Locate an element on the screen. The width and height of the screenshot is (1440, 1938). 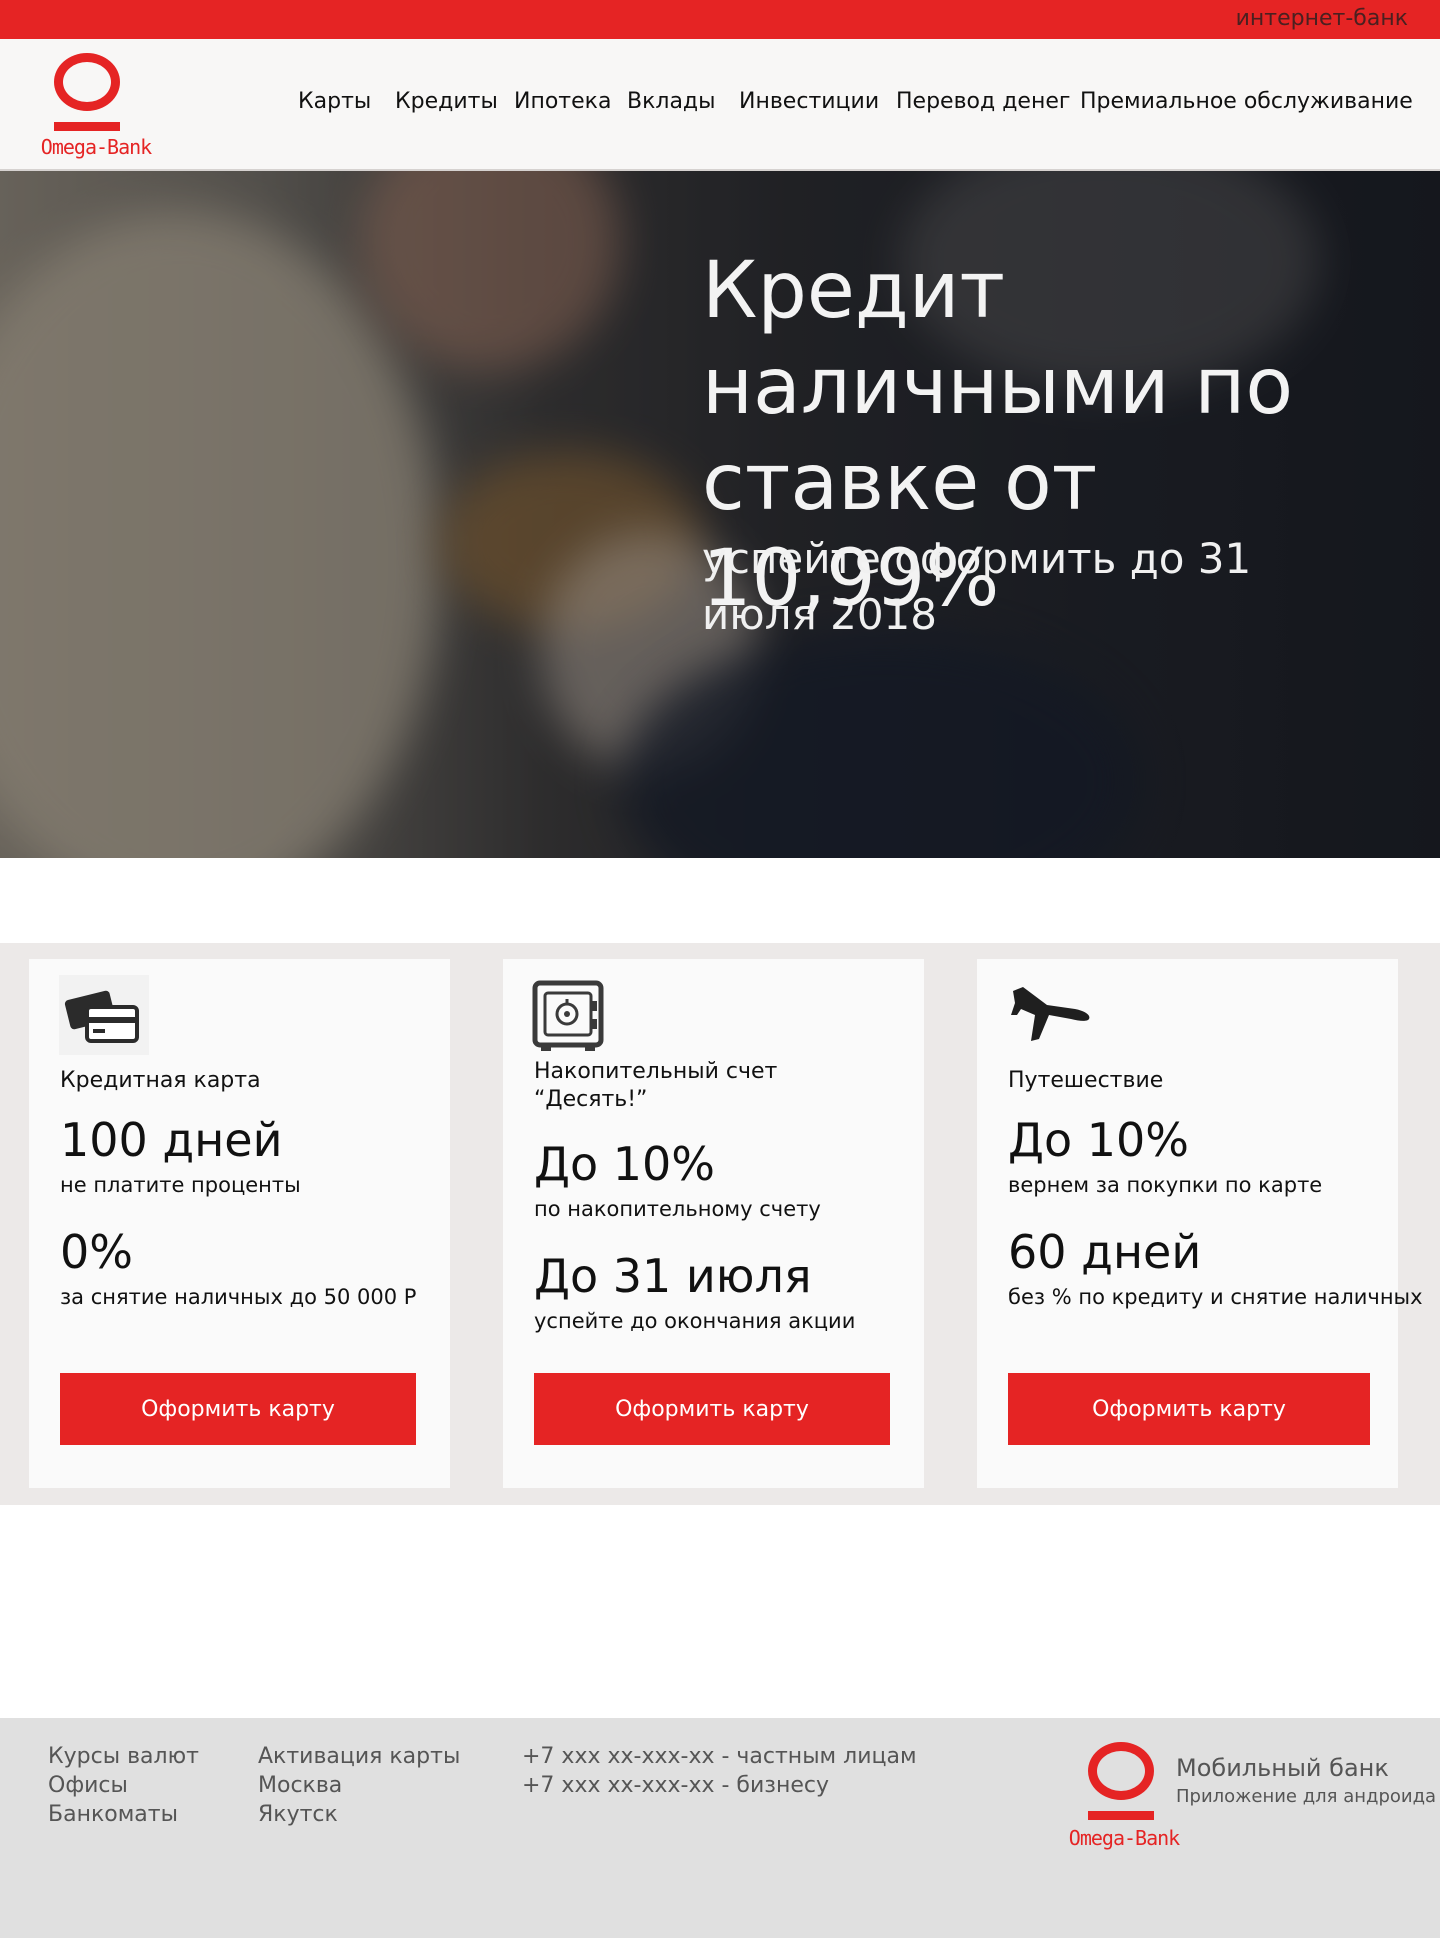
footer-link-card-activation: Активация карты is located at coordinates (359, 1756).